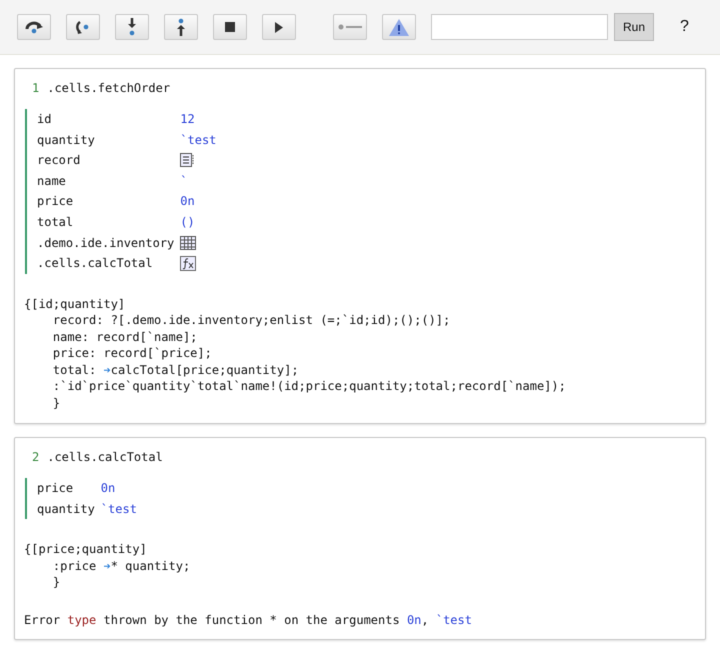 This screenshot has height=648, width=720. Describe the element at coordinates (188, 263) in the screenshot. I see `function-icon` at that location.